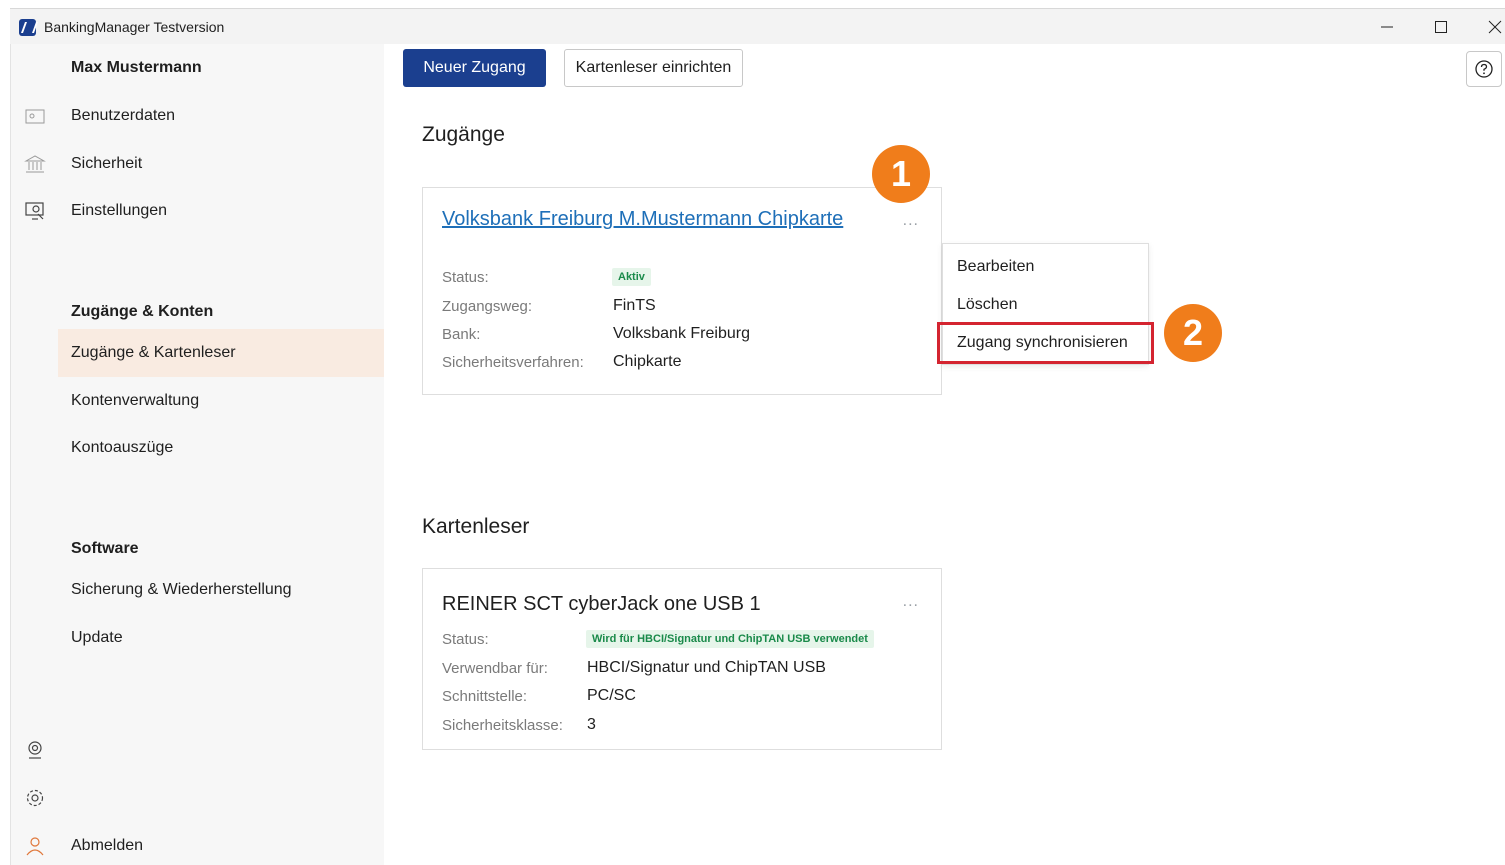  I want to click on sidebar-item-benutzerdaten: Benutzerdaten, so click(123, 116).